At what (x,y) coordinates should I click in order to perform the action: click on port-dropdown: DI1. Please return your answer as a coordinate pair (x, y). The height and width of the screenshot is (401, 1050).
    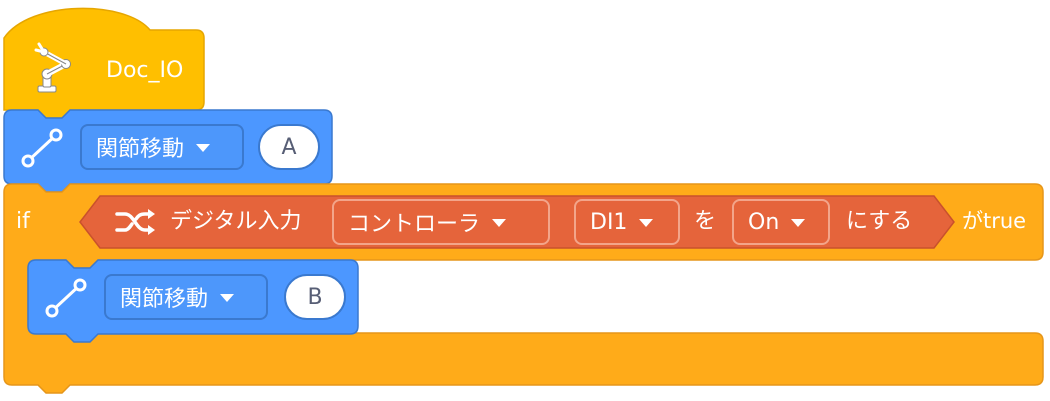
    Looking at the image, I should click on (627, 222).